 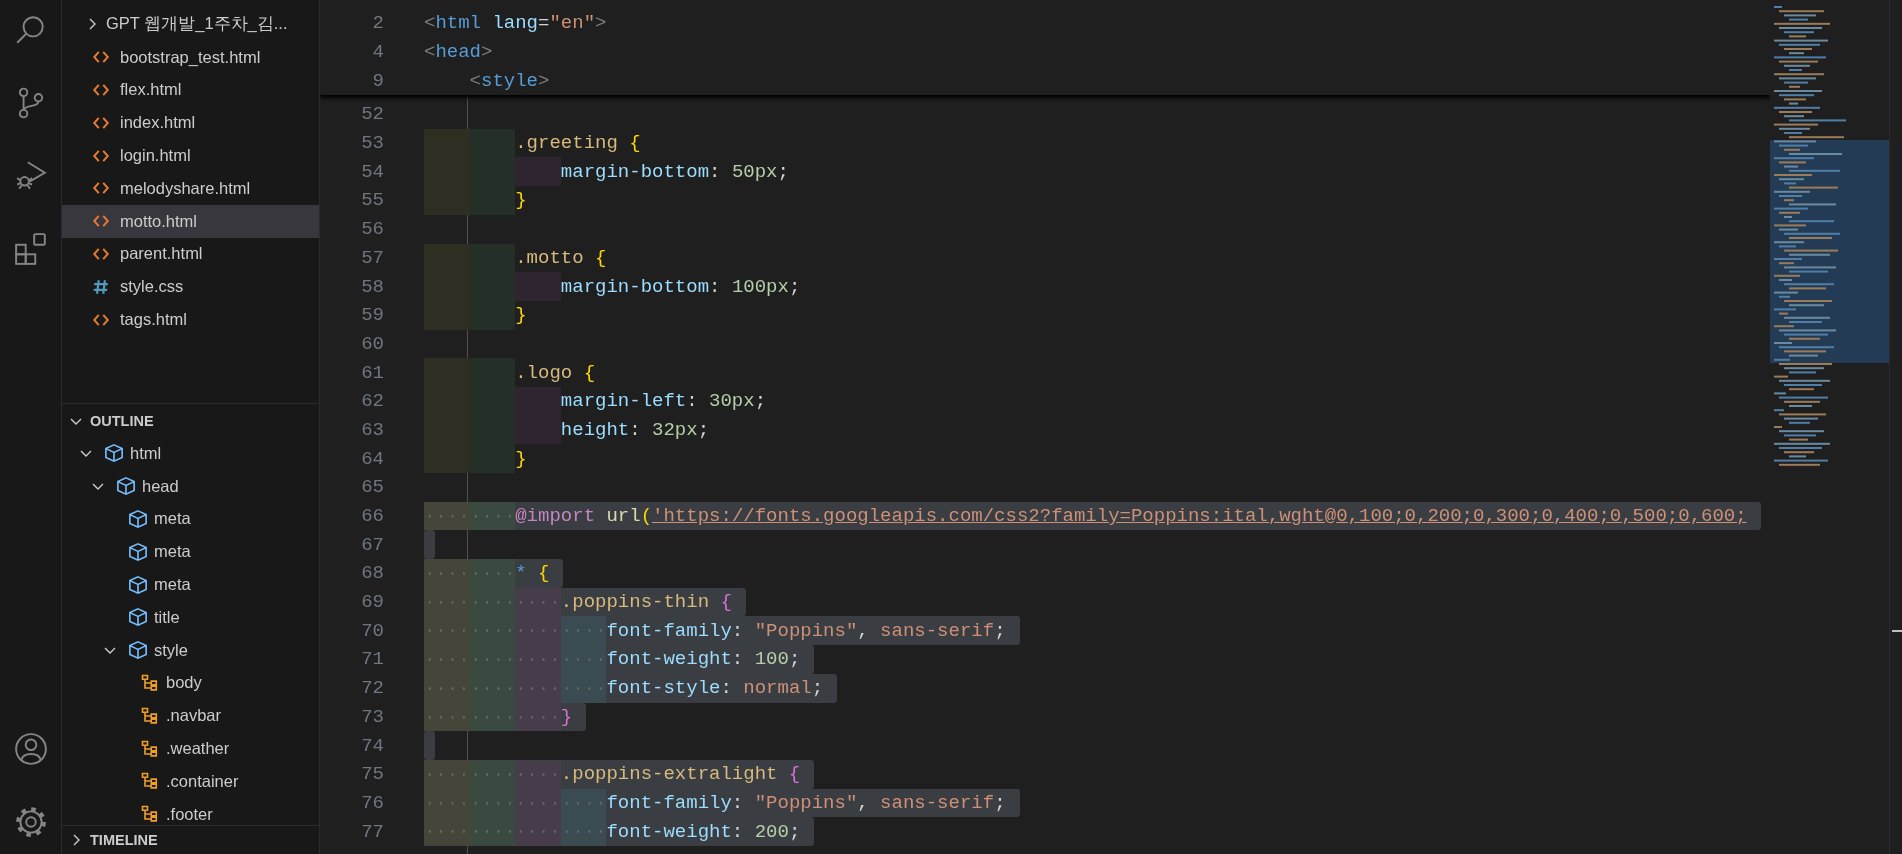 What do you see at coordinates (190, 748) in the screenshot?
I see `outline-item: .weather` at bounding box center [190, 748].